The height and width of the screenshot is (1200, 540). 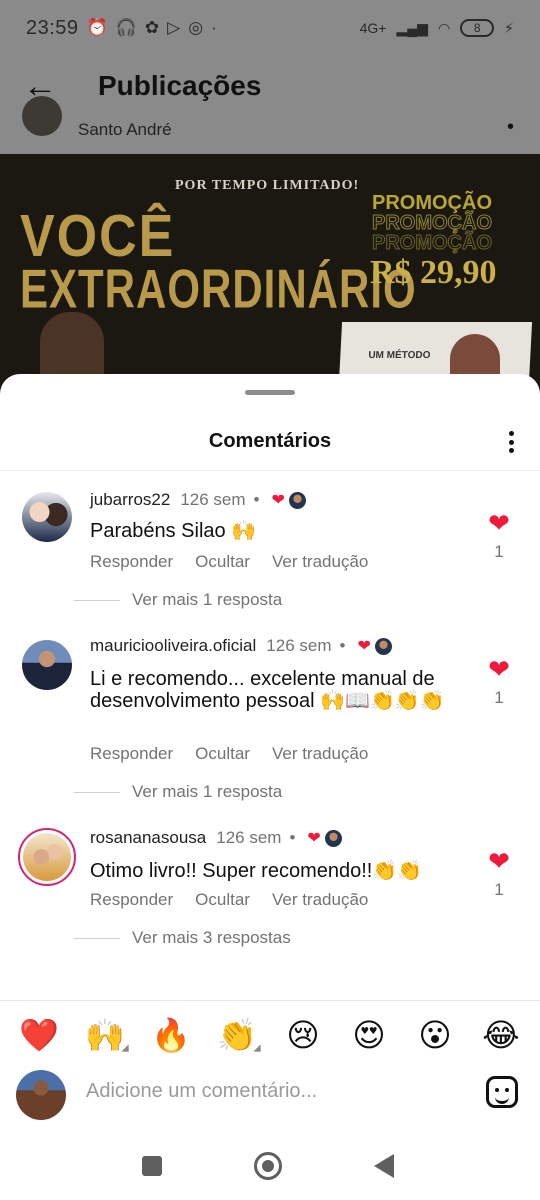 What do you see at coordinates (152, 1166) in the screenshot?
I see `recents-nav-icon` at bounding box center [152, 1166].